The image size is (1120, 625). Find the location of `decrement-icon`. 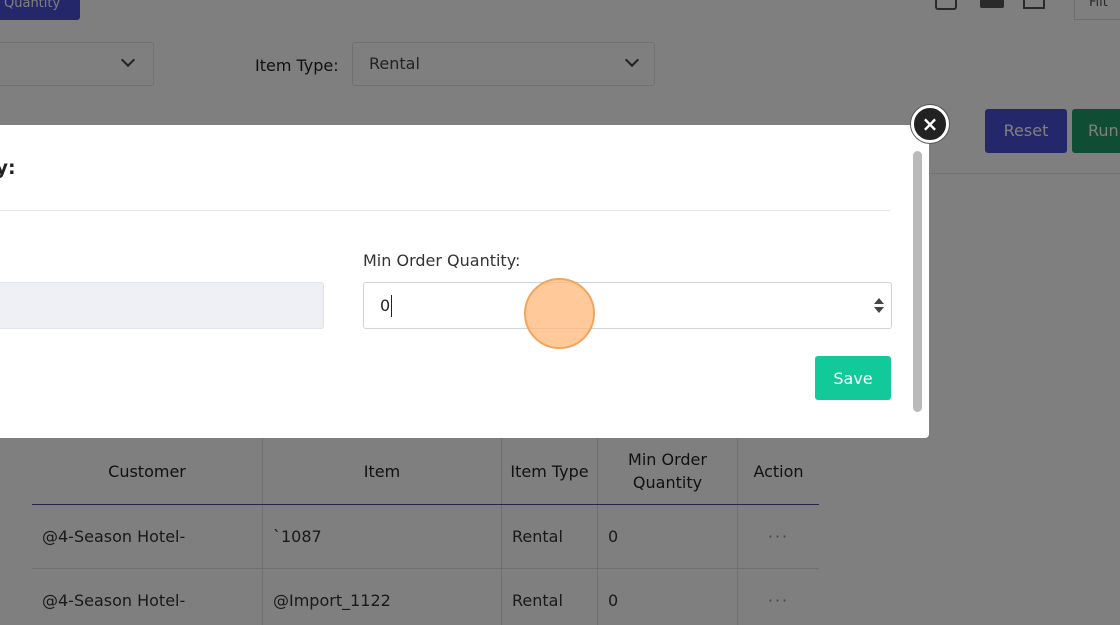

decrement-icon is located at coordinates (879, 310).